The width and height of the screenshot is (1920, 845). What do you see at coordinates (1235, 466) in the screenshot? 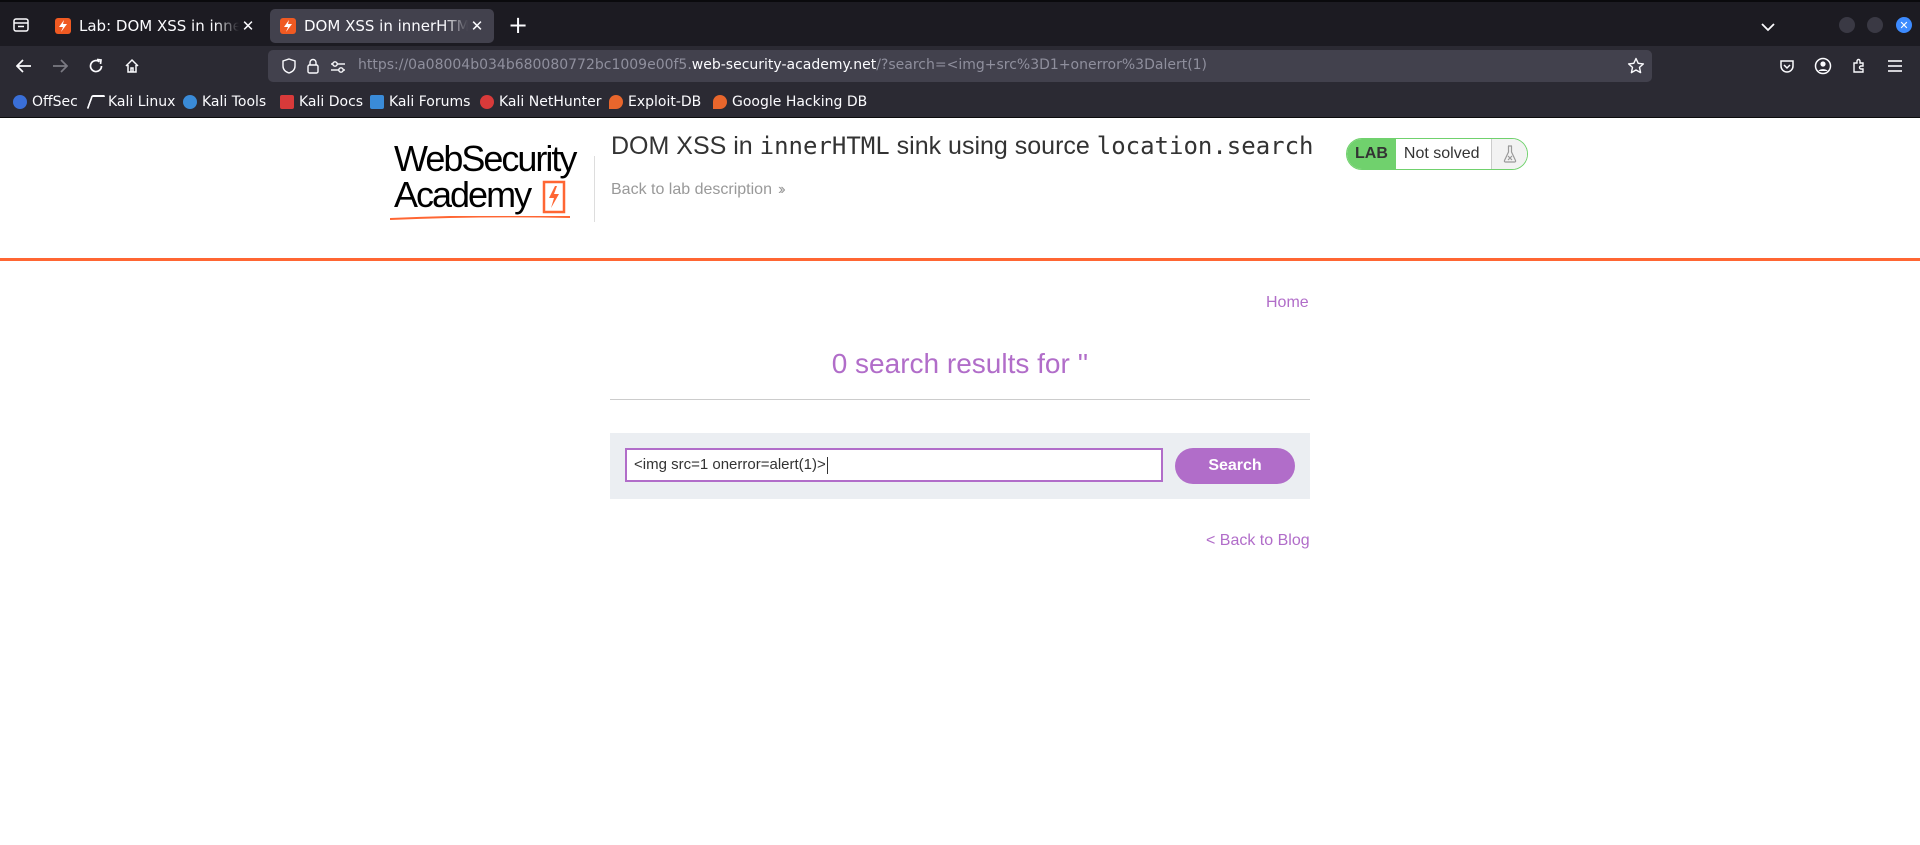
I see `search-button: Search` at bounding box center [1235, 466].